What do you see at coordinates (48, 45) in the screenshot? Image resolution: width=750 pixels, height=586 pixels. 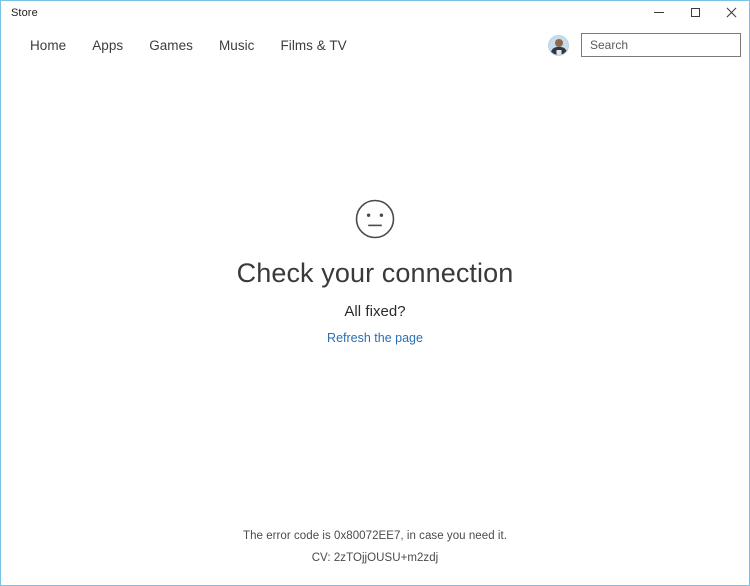 I see `nav-item-home: Home` at bounding box center [48, 45].